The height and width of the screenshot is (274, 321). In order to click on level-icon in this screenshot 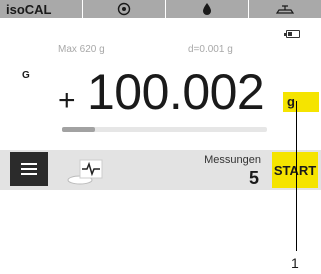, I will do `click(124, 9)`.